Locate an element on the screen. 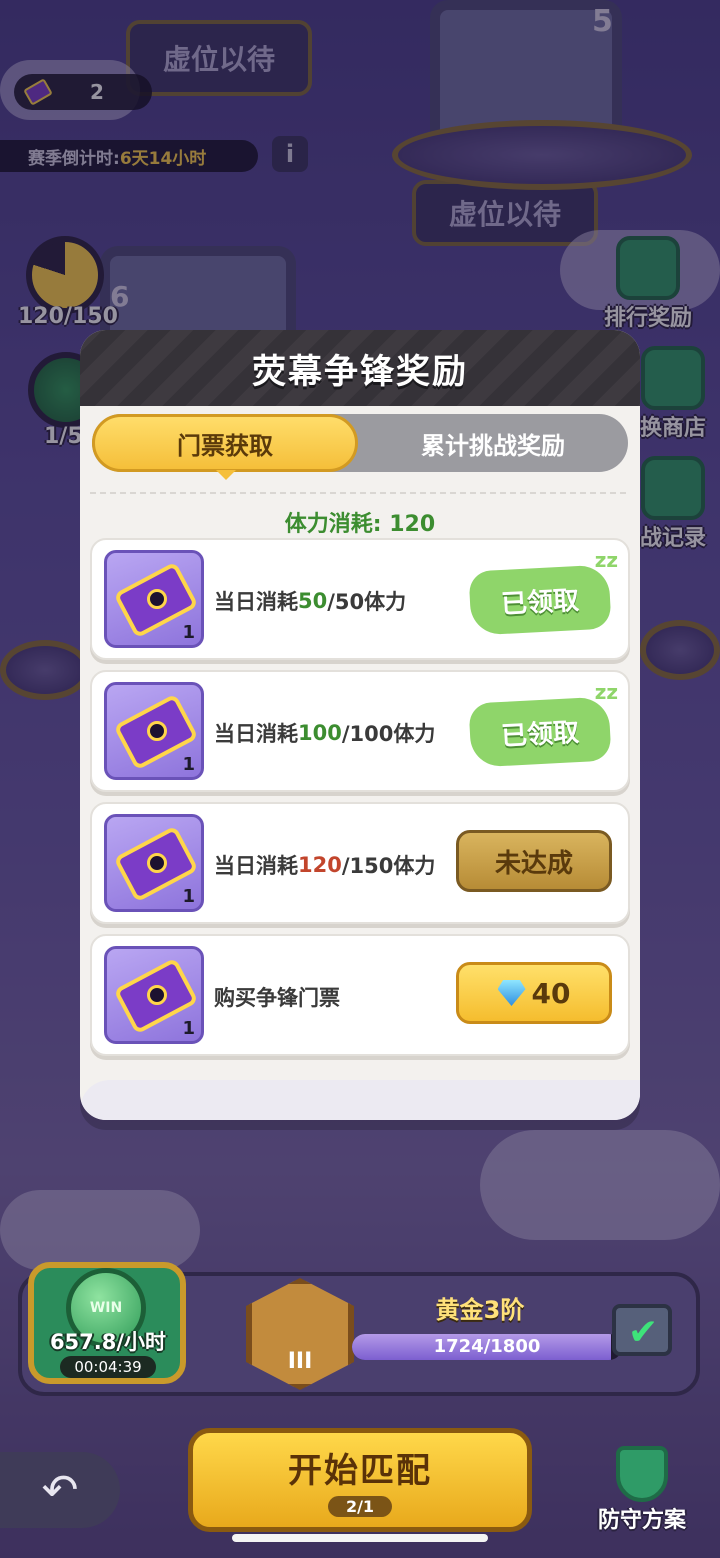 Image resolution: width=720 pixels, height=1558 pixels. rank-name: 黄金3阶 is located at coordinates (480, 1310).